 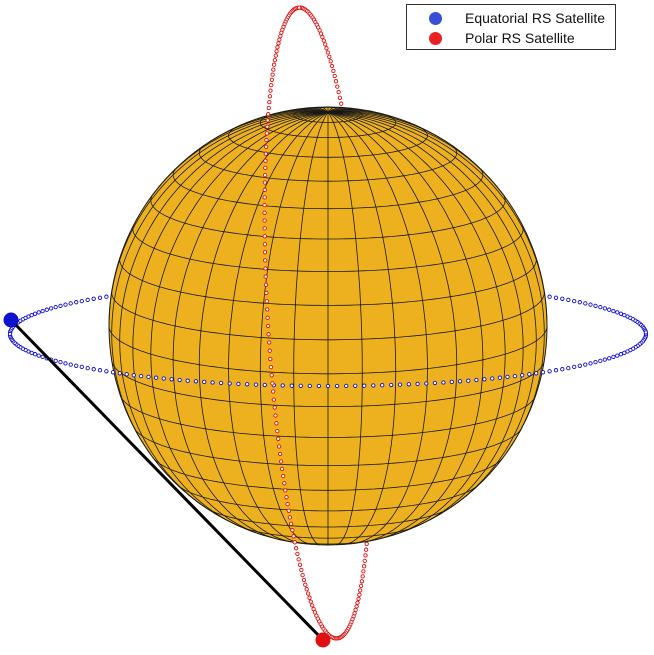 What do you see at coordinates (323, 640) in the screenshot?
I see `polar-satellite` at bounding box center [323, 640].